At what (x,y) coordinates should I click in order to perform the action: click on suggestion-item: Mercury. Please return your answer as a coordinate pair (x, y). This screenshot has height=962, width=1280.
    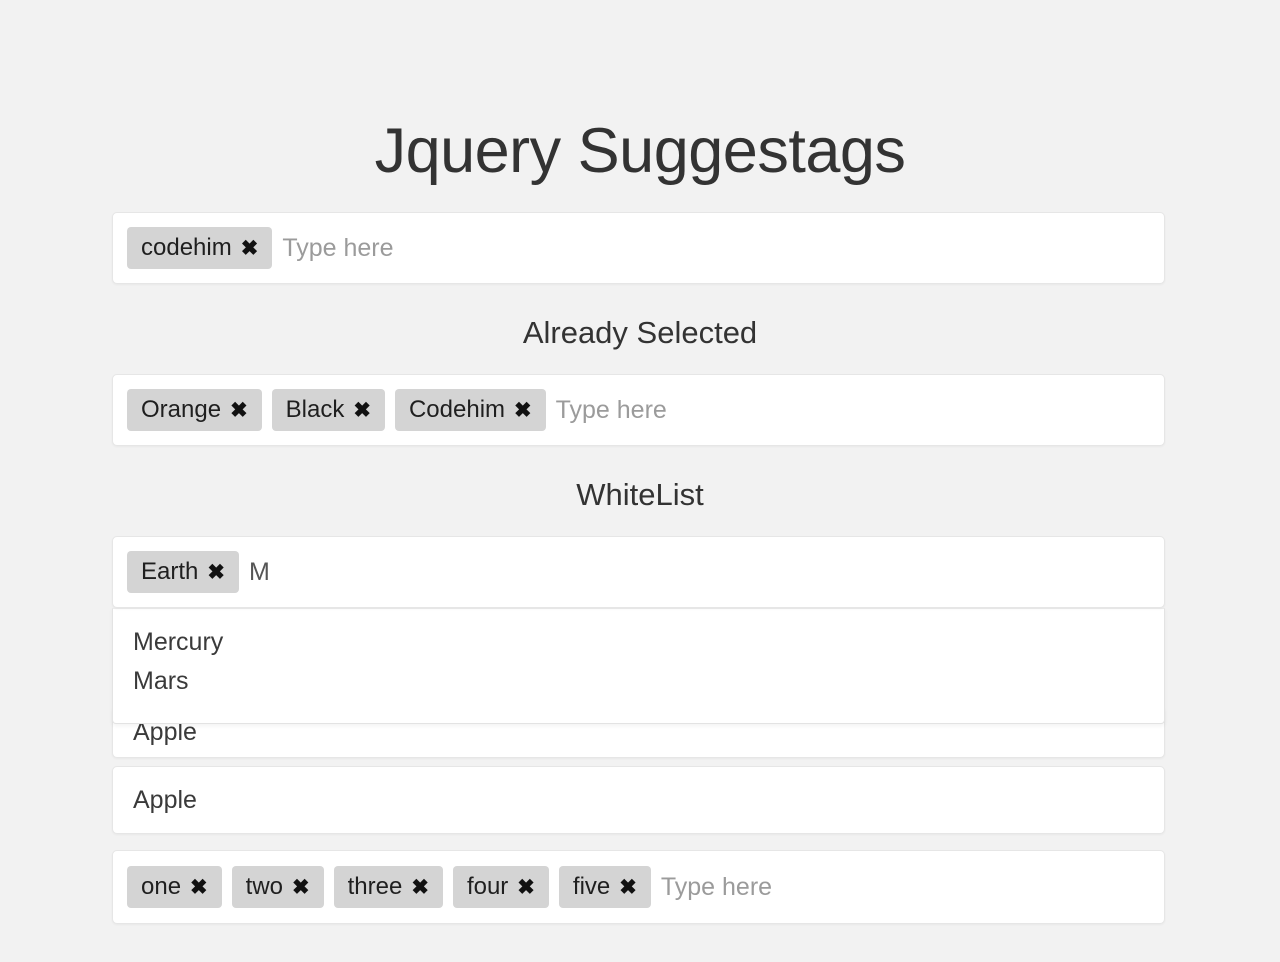
    Looking at the image, I should click on (638, 642).